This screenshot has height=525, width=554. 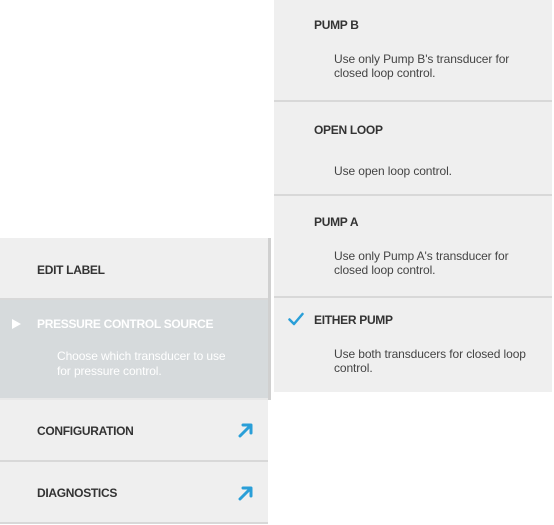 What do you see at coordinates (296, 319) in the screenshot?
I see `checkmark-icon` at bounding box center [296, 319].